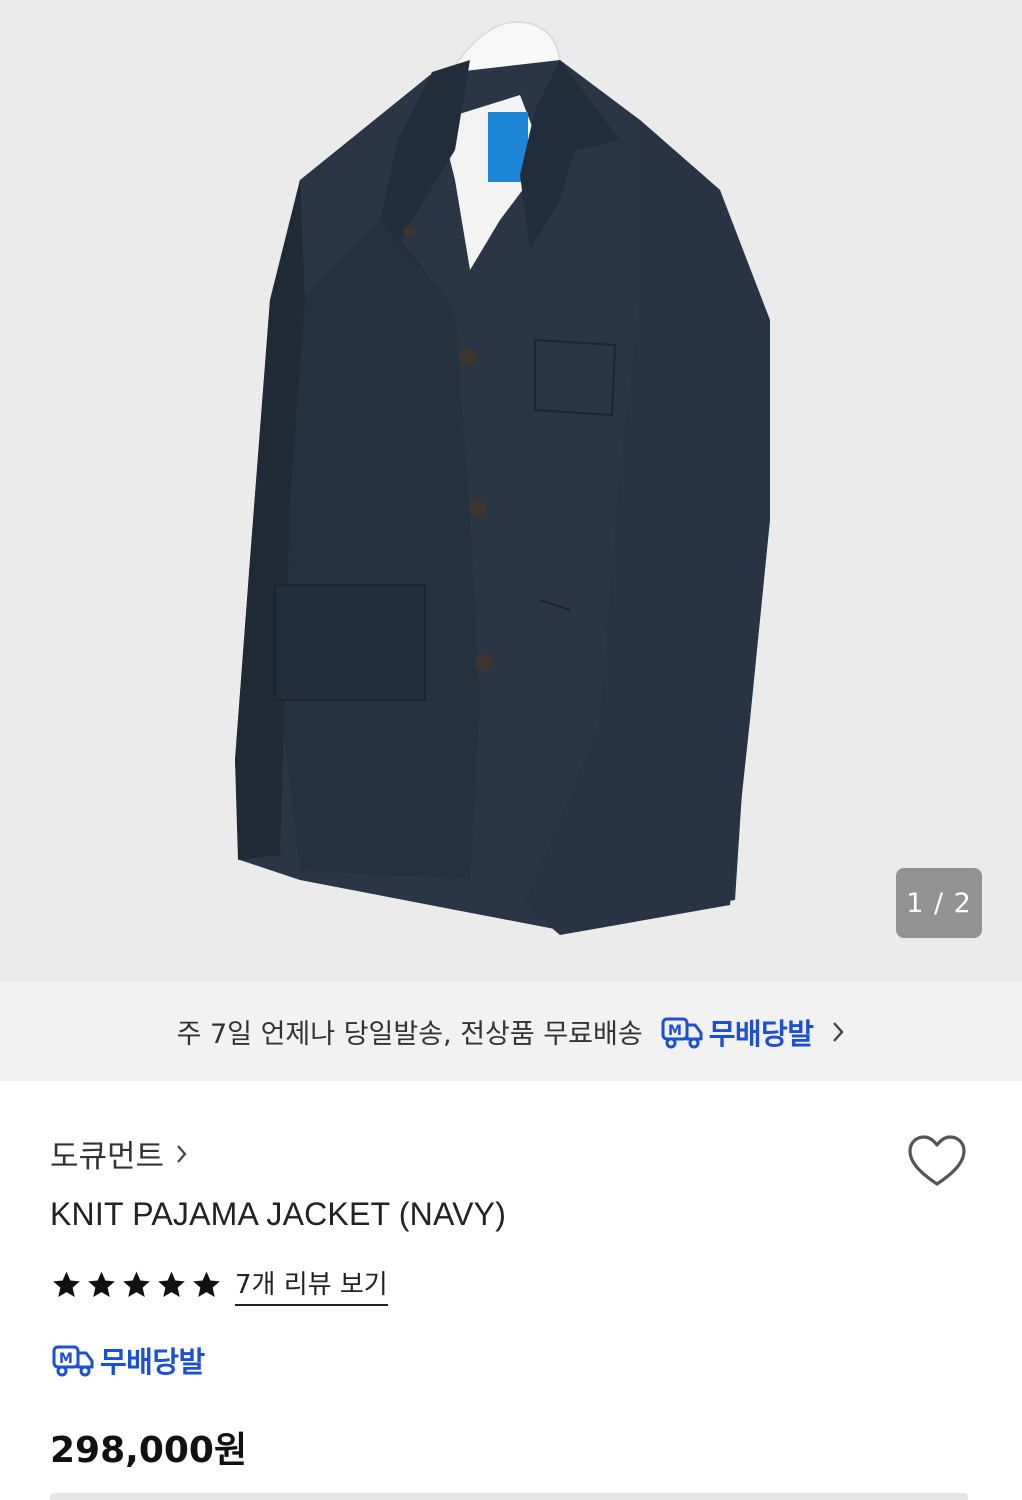 This screenshot has height=1500, width=1022. What do you see at coordinates (149, 1450) in the screenshot?
I see `product-price: 298,000원` at bounding box center [149, 1450].